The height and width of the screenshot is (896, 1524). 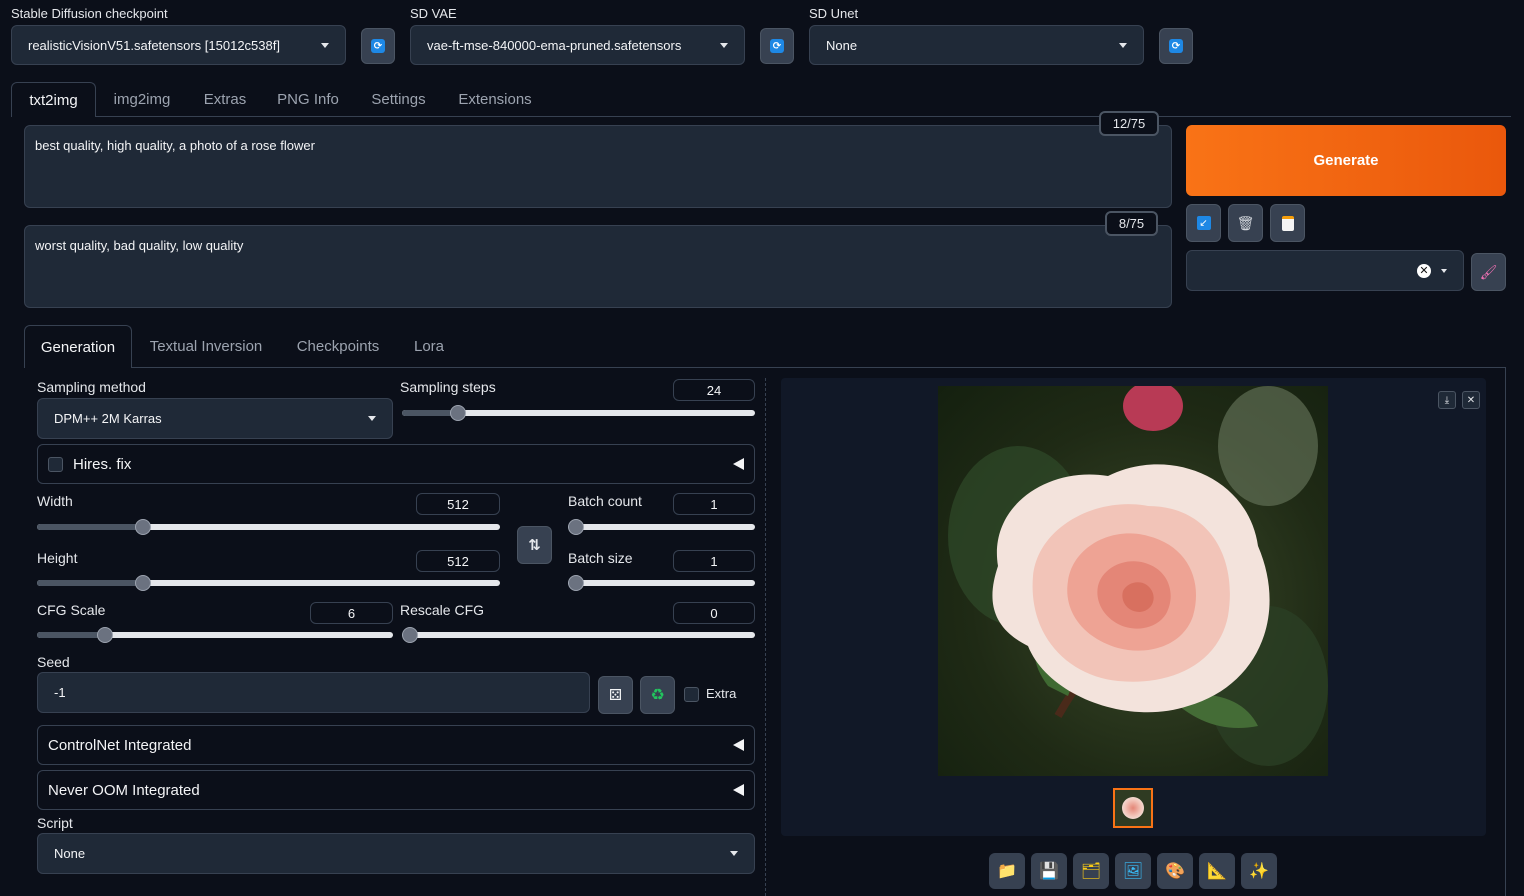 What do you see at coordinates (78, 346) in the screenshot?
I see `tab-generation: Generation` at bounding box center [78, 346].